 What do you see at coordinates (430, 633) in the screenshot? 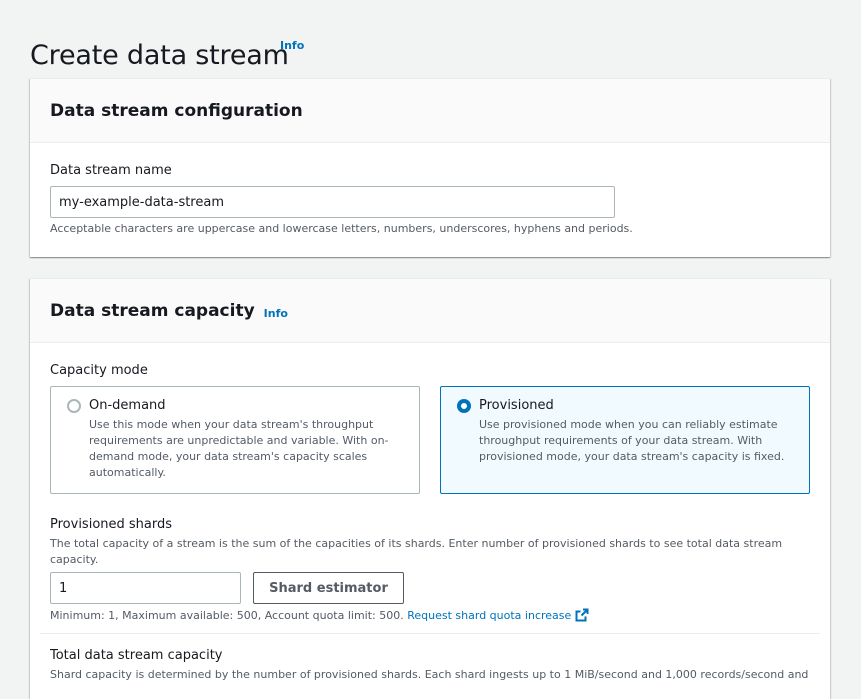
I see `section-divider` at bounding box center [430, 633].